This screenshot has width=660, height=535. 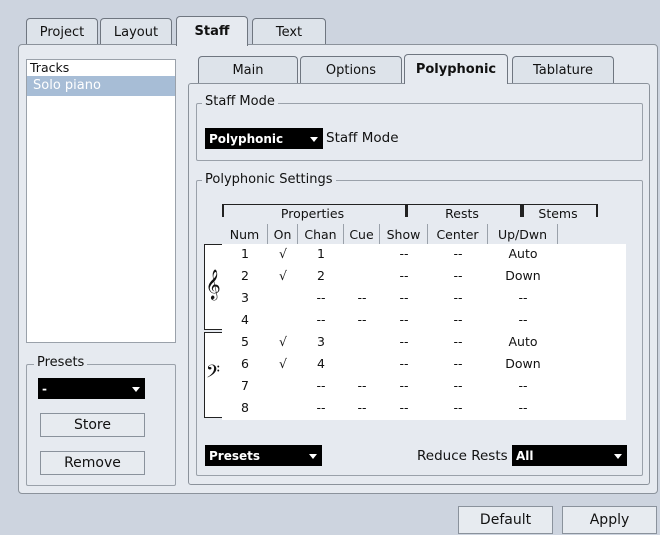 I want to click on col-updwn: Up/Dwn, so click(x=523, y=234).